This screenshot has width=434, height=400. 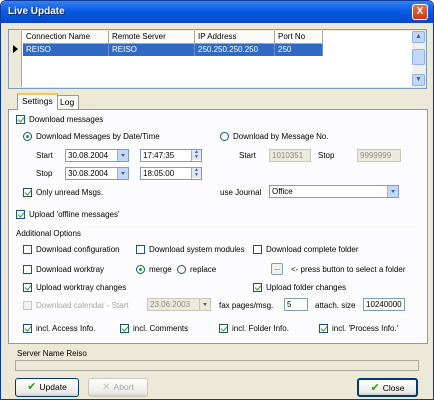 What do you see at coordinates (152, 37) in the screenshot?
I see `column-header-remote-server: Remote Server` at bounding box center [152, 37].